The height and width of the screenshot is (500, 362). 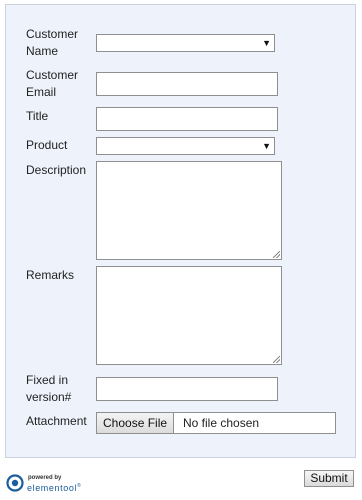 I want to click on product-label: Product, so click(x=47, y=145).